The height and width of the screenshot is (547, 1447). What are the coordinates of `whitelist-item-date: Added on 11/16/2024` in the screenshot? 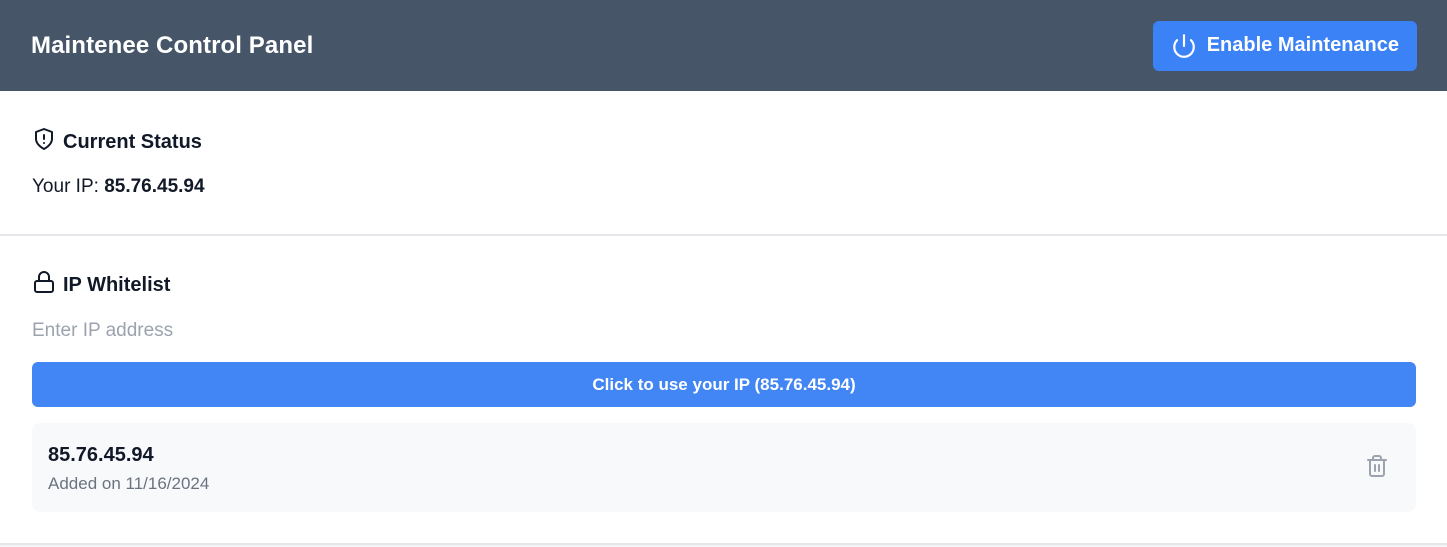 It's located at (129, 483).